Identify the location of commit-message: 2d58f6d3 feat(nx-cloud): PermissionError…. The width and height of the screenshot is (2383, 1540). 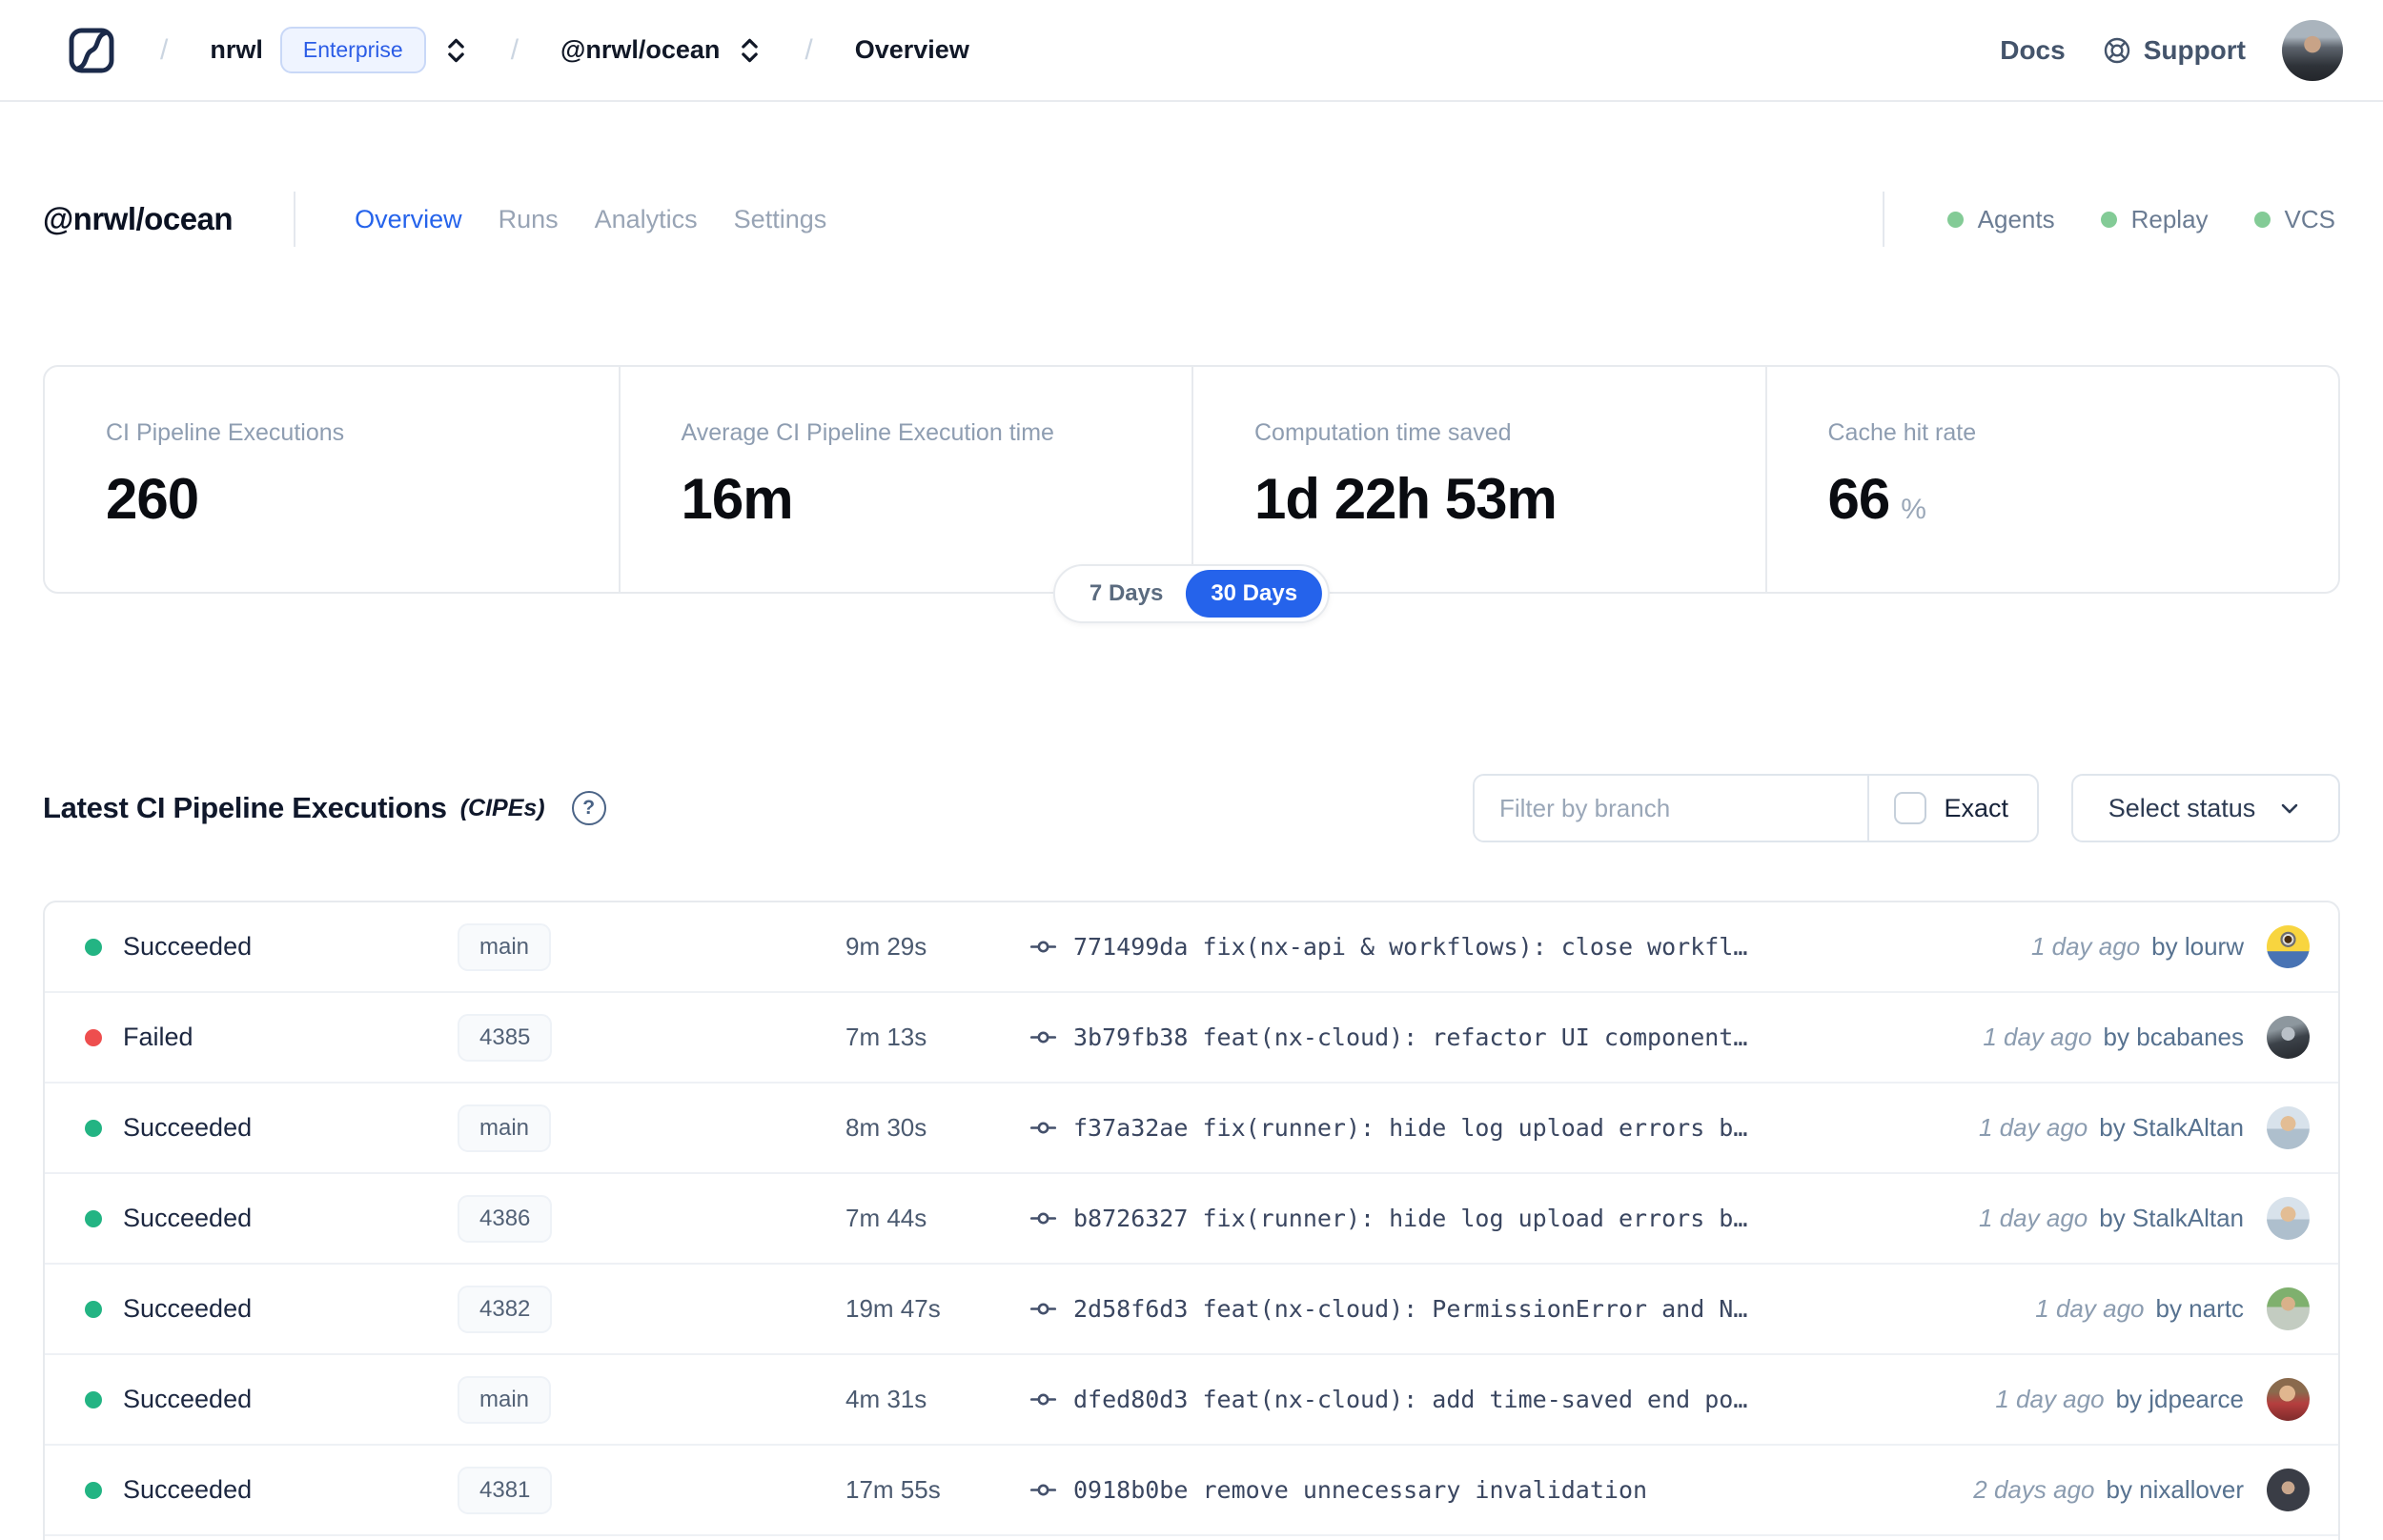
(1410, 1309).